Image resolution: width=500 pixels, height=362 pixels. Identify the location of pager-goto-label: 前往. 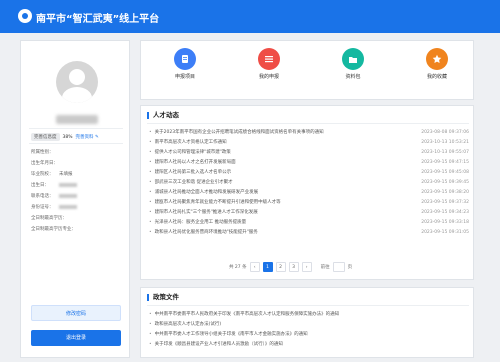
(325, 267).